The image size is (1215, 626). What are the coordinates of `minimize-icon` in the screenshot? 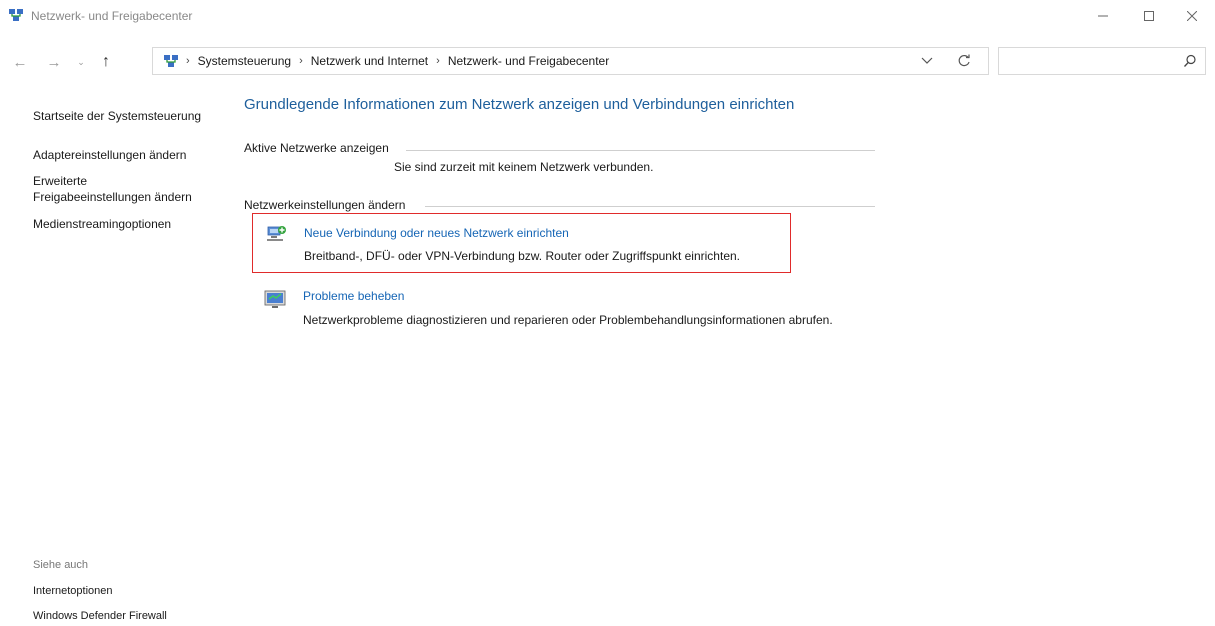 It's located at (1103, 16).